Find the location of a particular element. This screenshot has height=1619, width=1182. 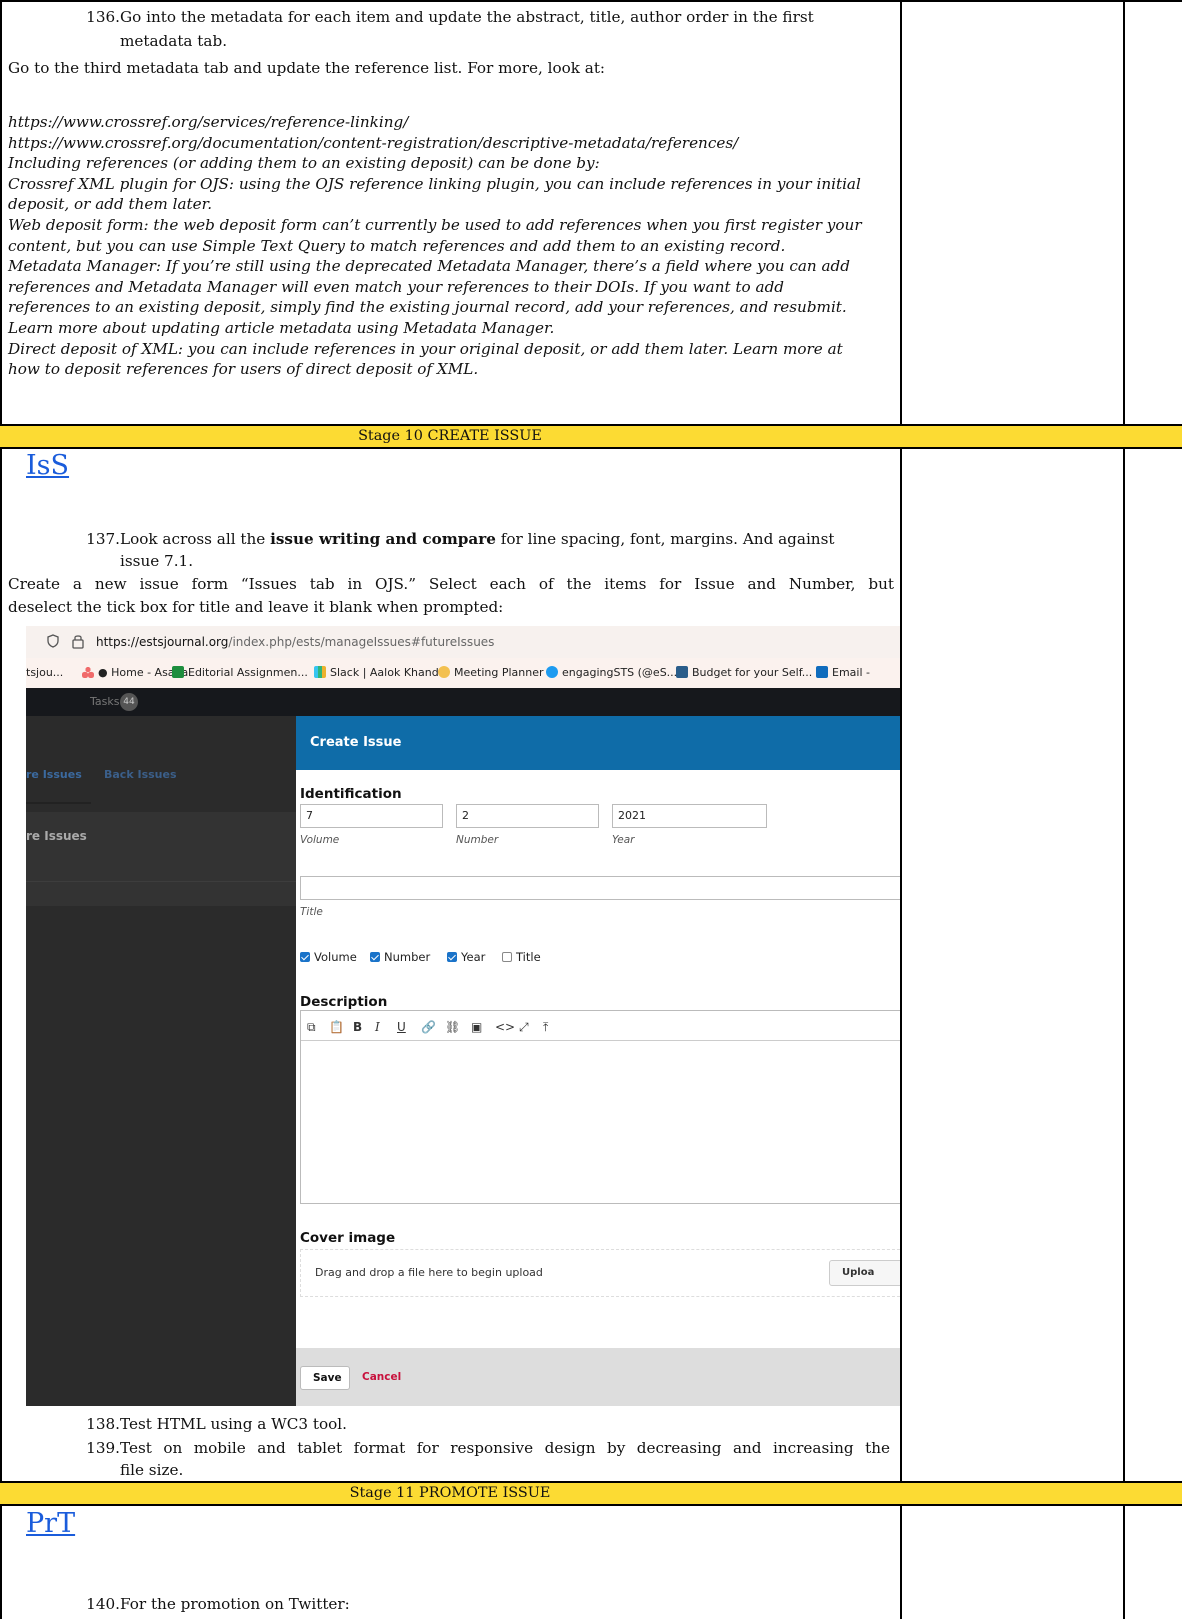

left-panel-box is located at coordinates (161, 859).